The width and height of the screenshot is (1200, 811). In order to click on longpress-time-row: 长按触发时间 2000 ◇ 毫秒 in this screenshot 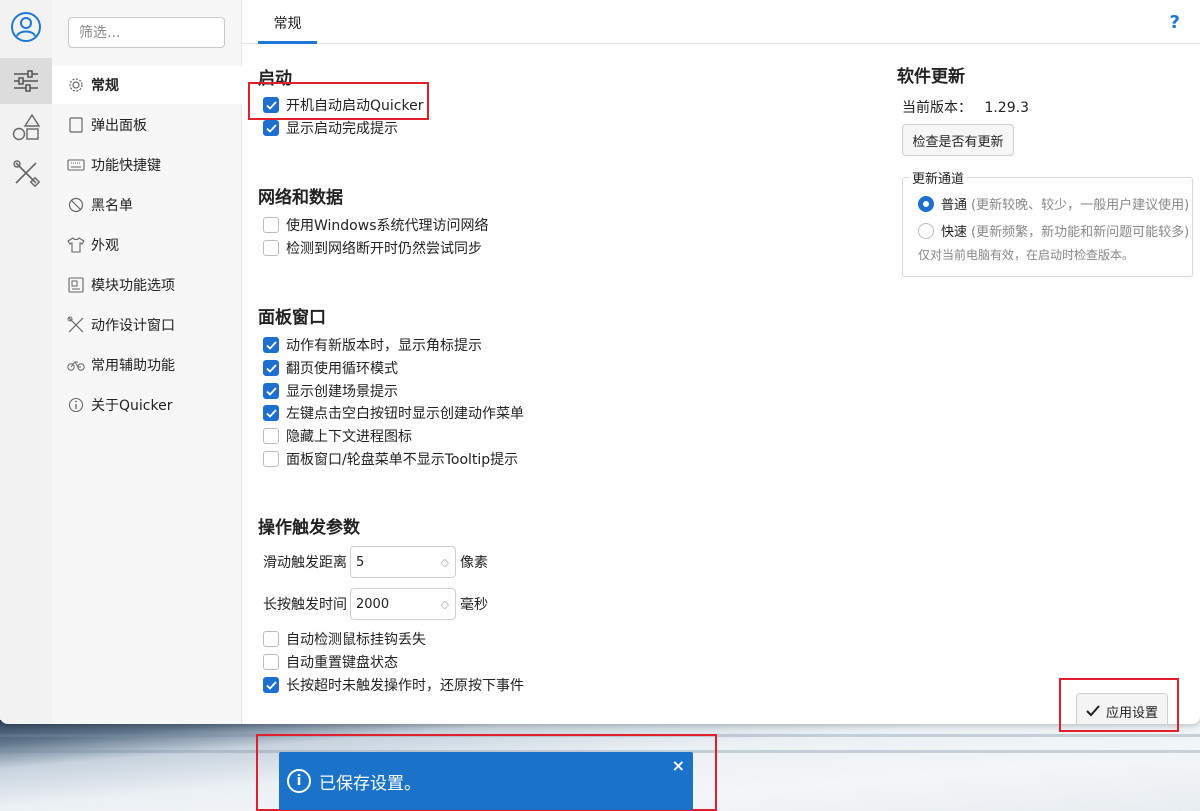, I will do `click(375, 604)`.